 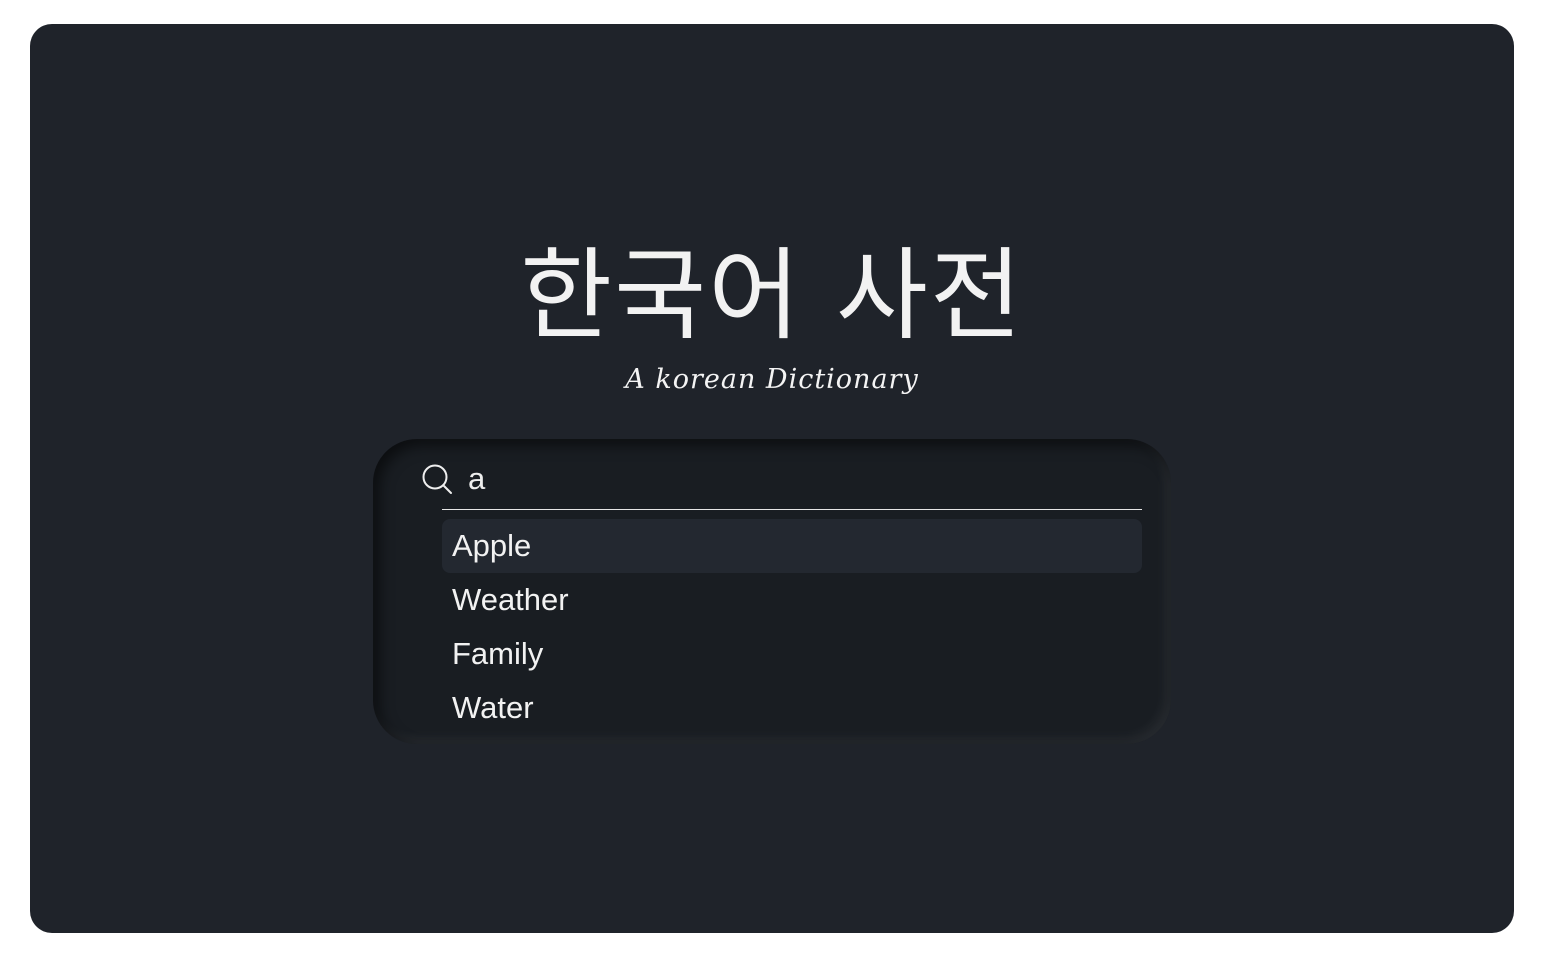 What do you see at coordinates (437, 479) in the screenshot?
I see `search-icon` at bounding box center [437, 479].